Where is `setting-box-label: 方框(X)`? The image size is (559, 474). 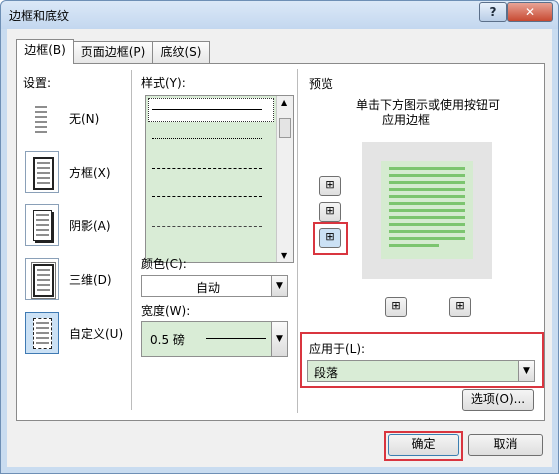 setting-box-label: 方框(X) is located at coordinates (90, 172).